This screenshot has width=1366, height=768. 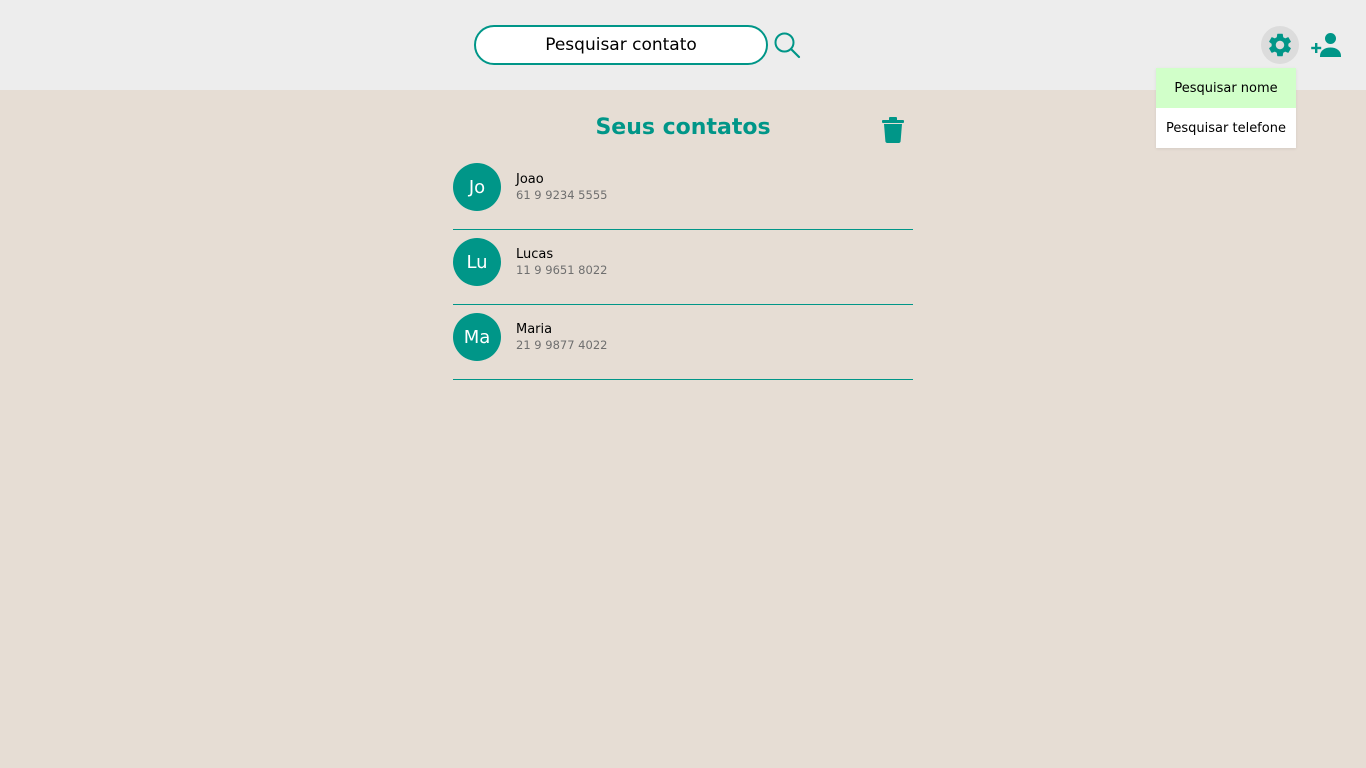 I want to click on contact-row: Lu Lucas 11 9 9651 8022, so click(x=683, y=267).